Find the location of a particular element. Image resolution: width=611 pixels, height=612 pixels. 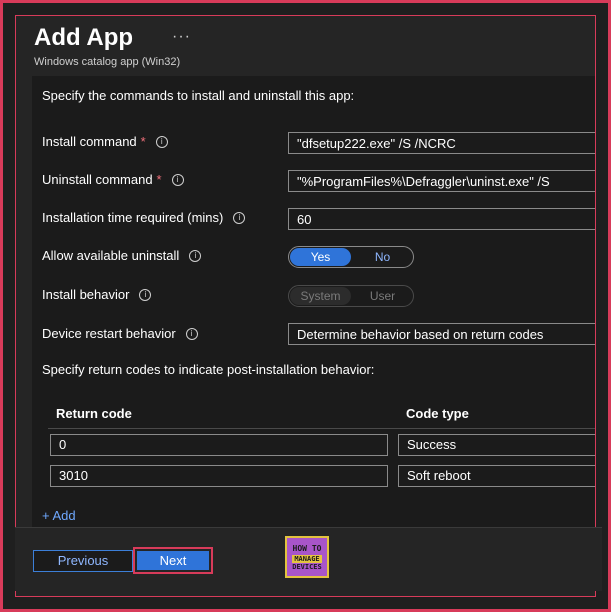

page-title: Add App is located at coordinates (84, 37).